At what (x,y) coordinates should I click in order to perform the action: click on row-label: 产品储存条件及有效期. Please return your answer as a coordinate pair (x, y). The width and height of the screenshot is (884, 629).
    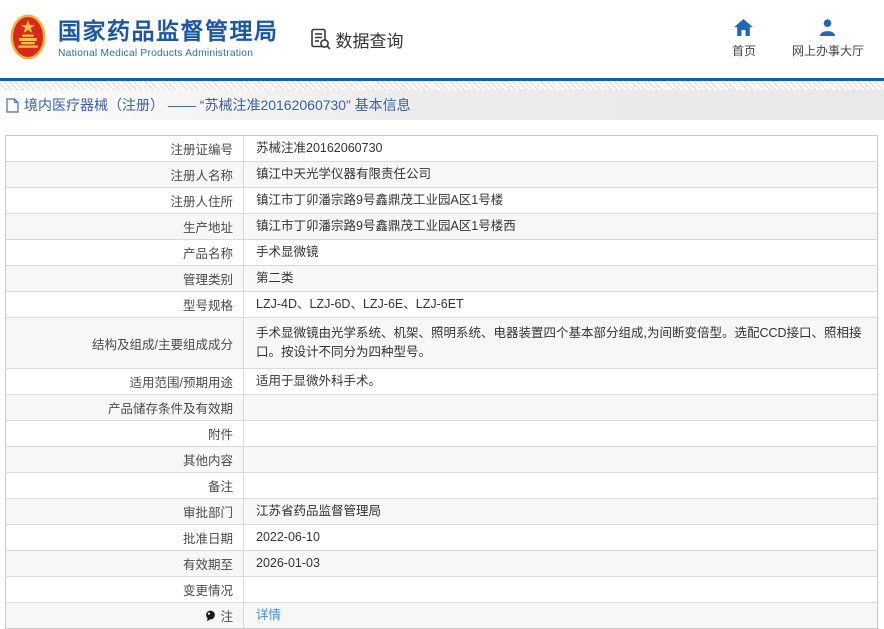
    Looking at the image, I should click on (125, 407).